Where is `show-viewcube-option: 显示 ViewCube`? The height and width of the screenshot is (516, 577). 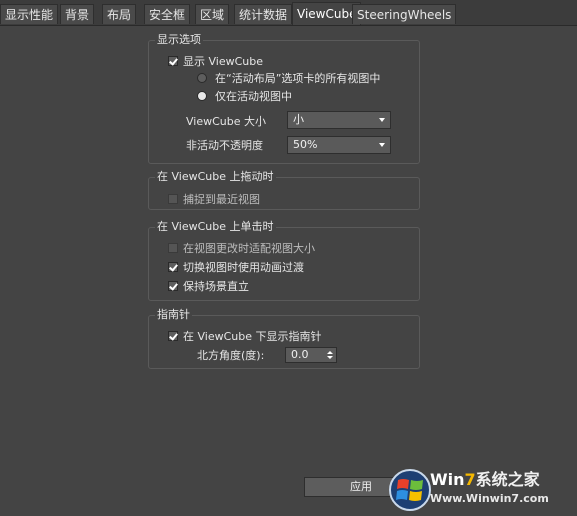 show-viewcube-option: 显示 ViewCube is located at coordinates (215, 61).